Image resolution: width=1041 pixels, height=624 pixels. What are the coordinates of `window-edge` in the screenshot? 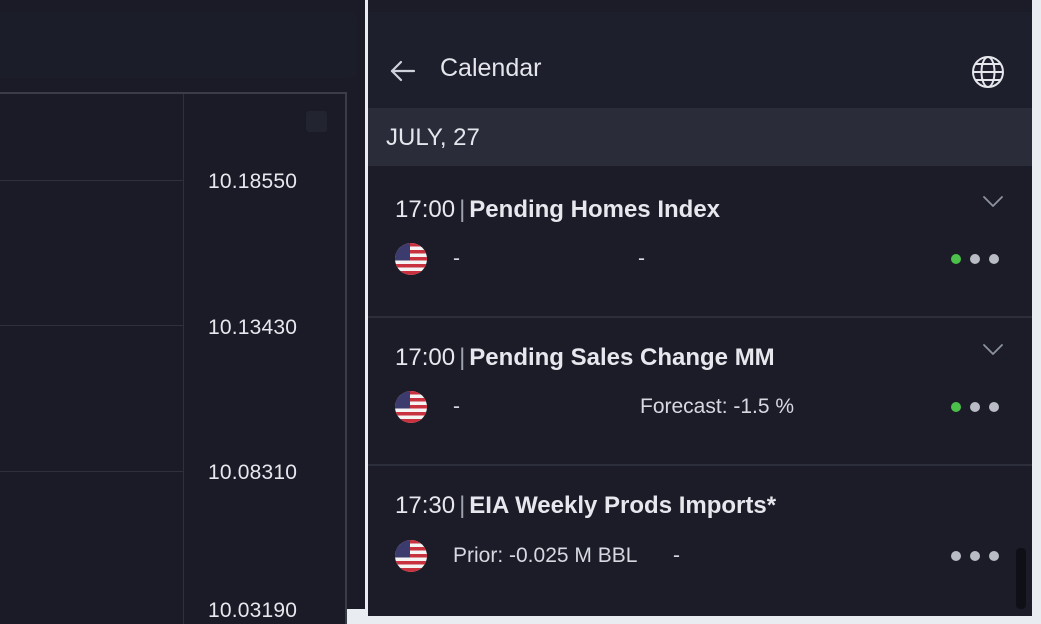 It's located at (1036, 304).